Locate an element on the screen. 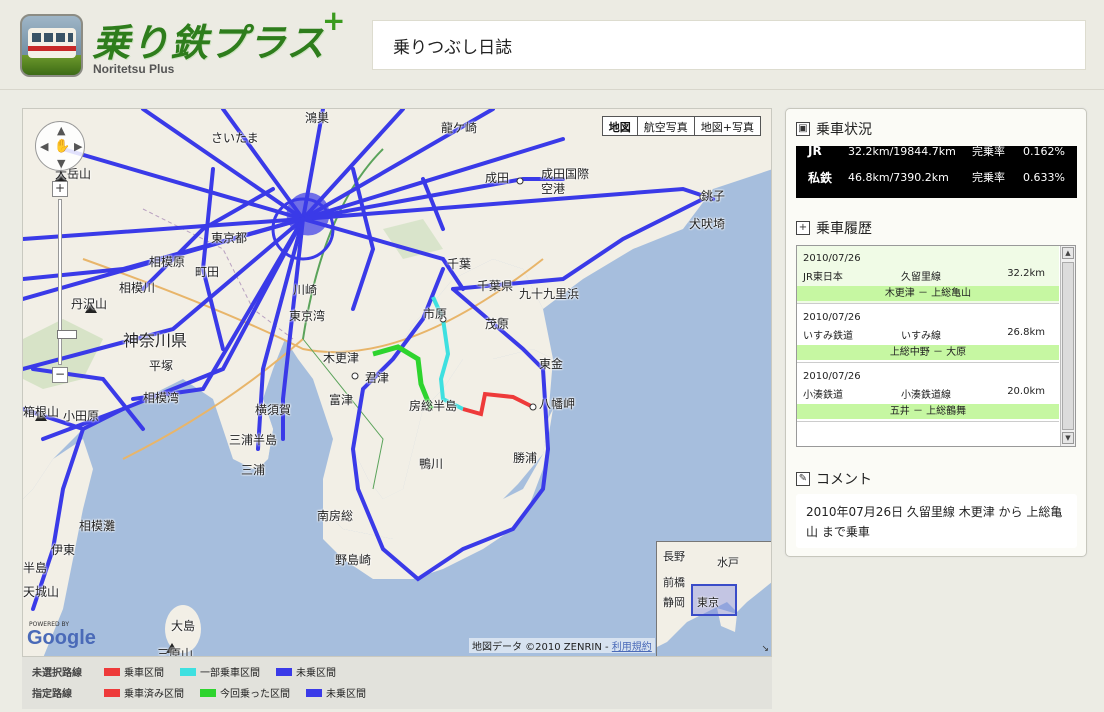  history-item: 2010/07/26 JR東日本 久留里線 32.2km 木更津 － 上総亀山 is located at coordinates (928, 275).